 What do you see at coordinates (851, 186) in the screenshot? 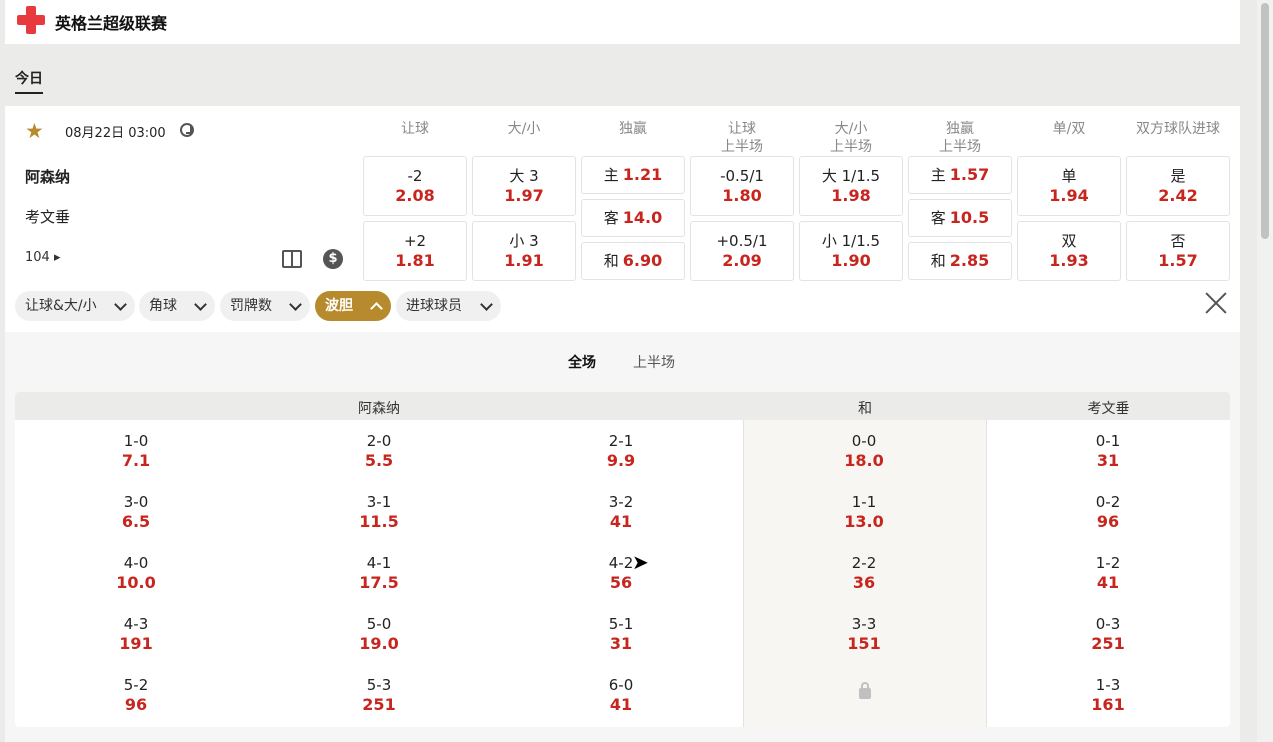
I see `odds-button-ou_ht: 大 1/1.5 1.98` at bounding box center [851, 186].